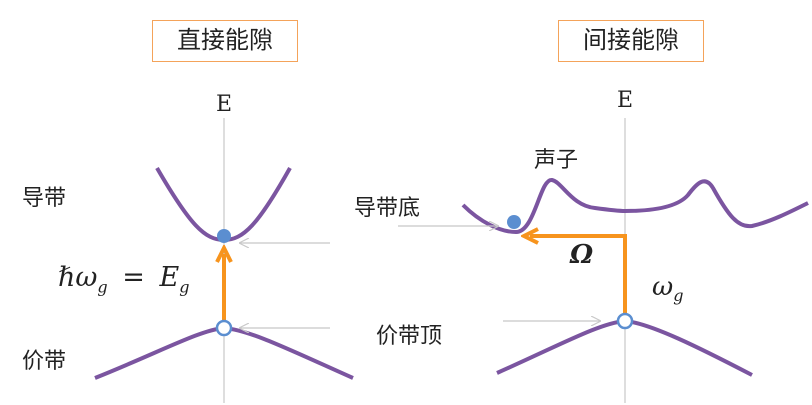  What do you see at coordinates (102, 287) in the screenshot?
I see `equation-lhs-sub: g` at bounding box center [102, 287].